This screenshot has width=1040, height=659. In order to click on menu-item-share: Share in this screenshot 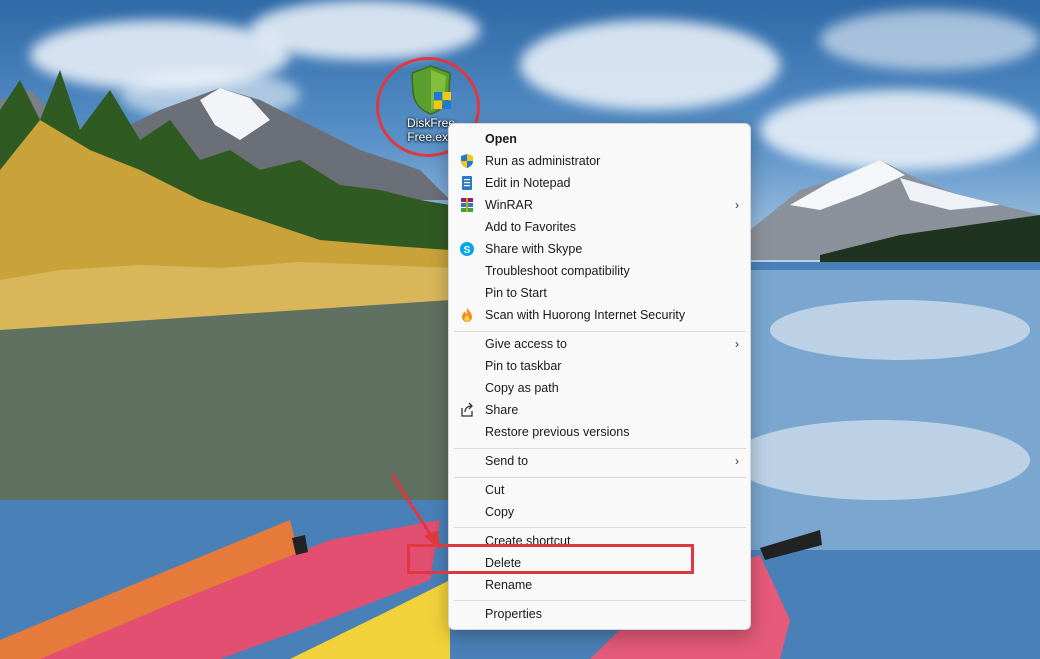, I will do `click(600, 410)`.